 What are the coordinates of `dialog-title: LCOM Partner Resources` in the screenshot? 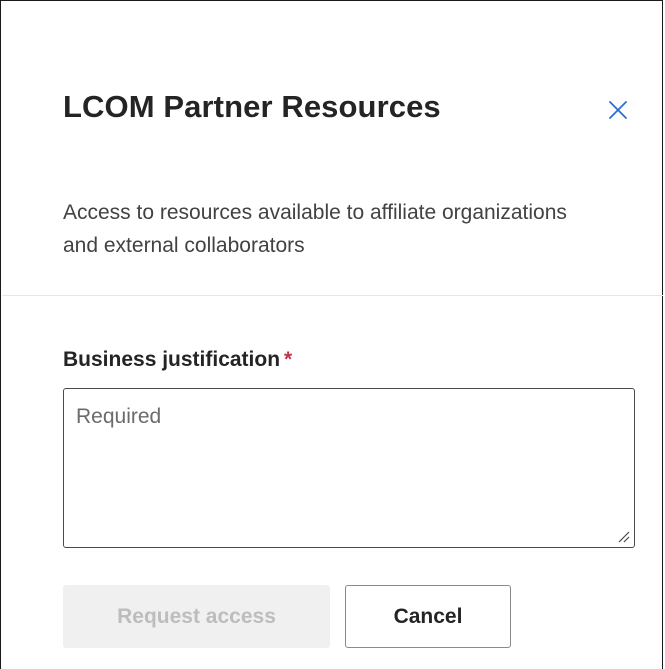 It's located at (252, 106).